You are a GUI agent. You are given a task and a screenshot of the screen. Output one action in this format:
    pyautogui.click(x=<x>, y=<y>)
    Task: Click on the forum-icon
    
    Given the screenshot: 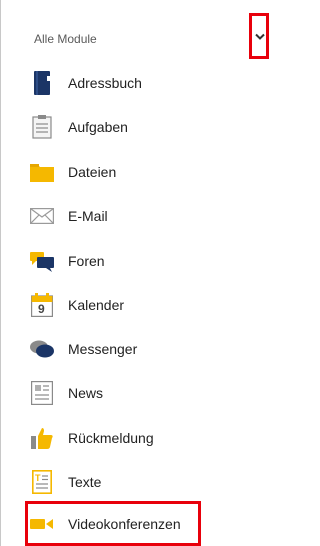 What is the action you would take?
    pyautogui.click(x=42, y=261)
    